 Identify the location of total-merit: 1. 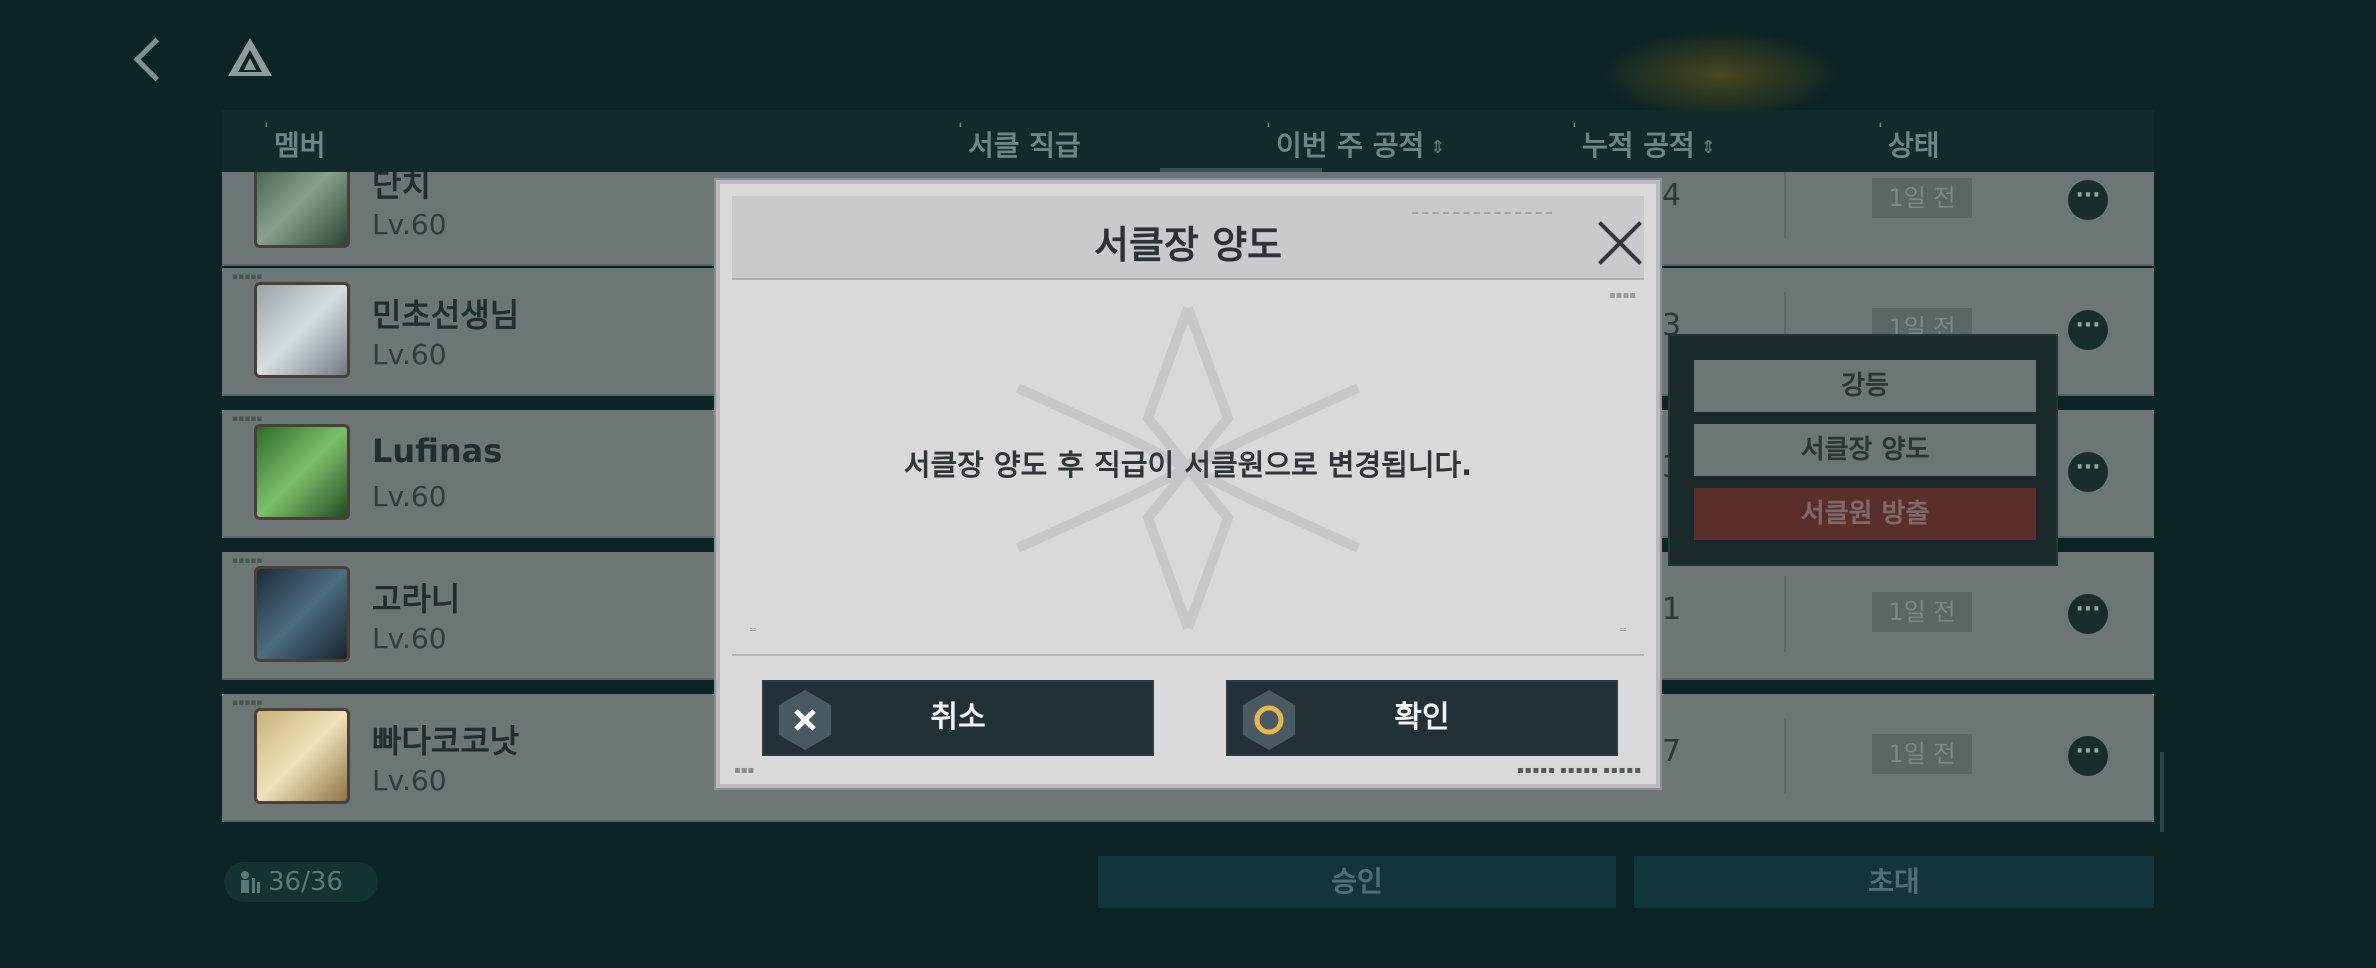
(1672, 609).